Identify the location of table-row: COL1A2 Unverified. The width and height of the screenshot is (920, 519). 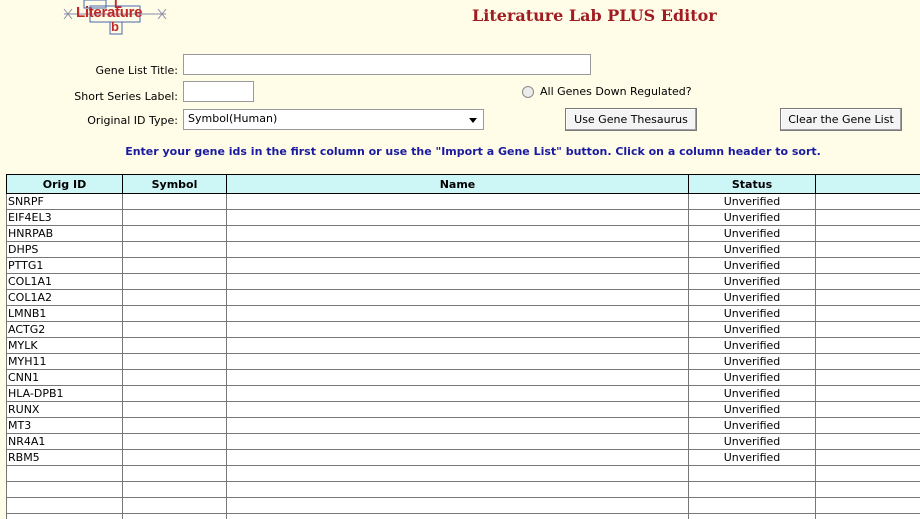
(463, 297).